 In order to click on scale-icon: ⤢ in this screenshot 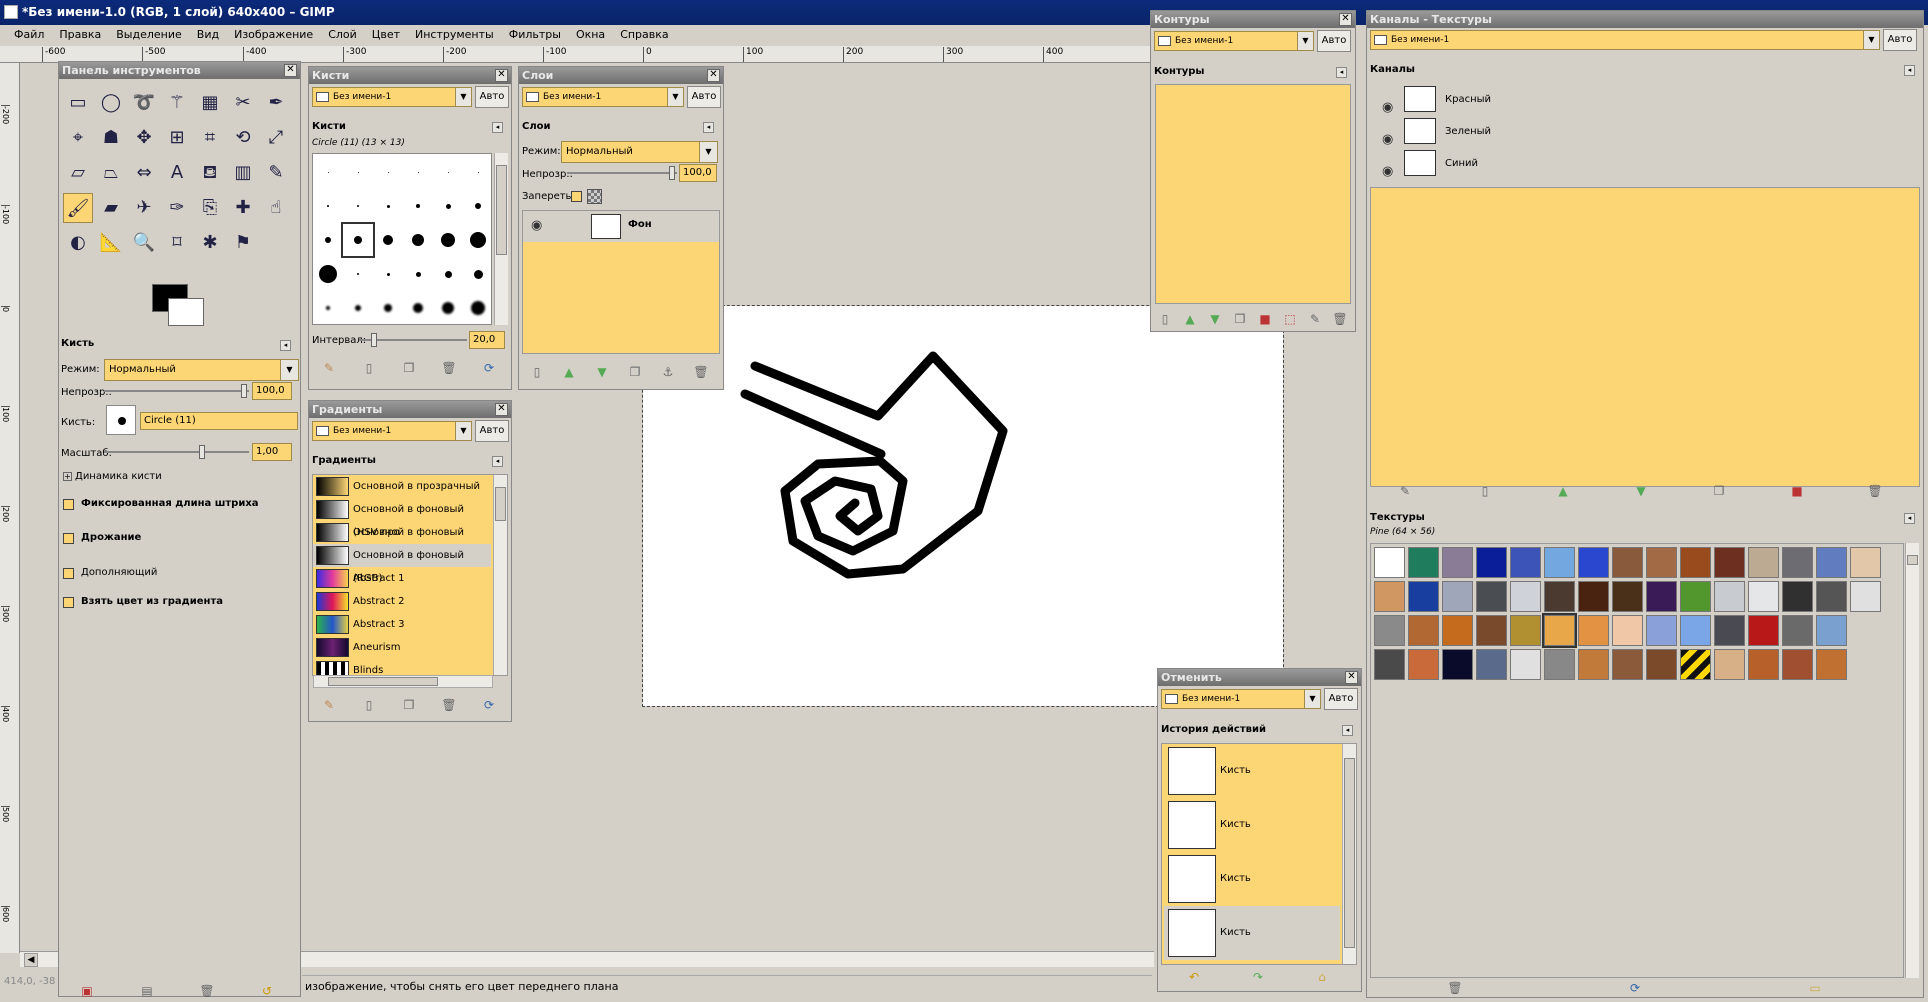, I will do `click(276, 138)`.